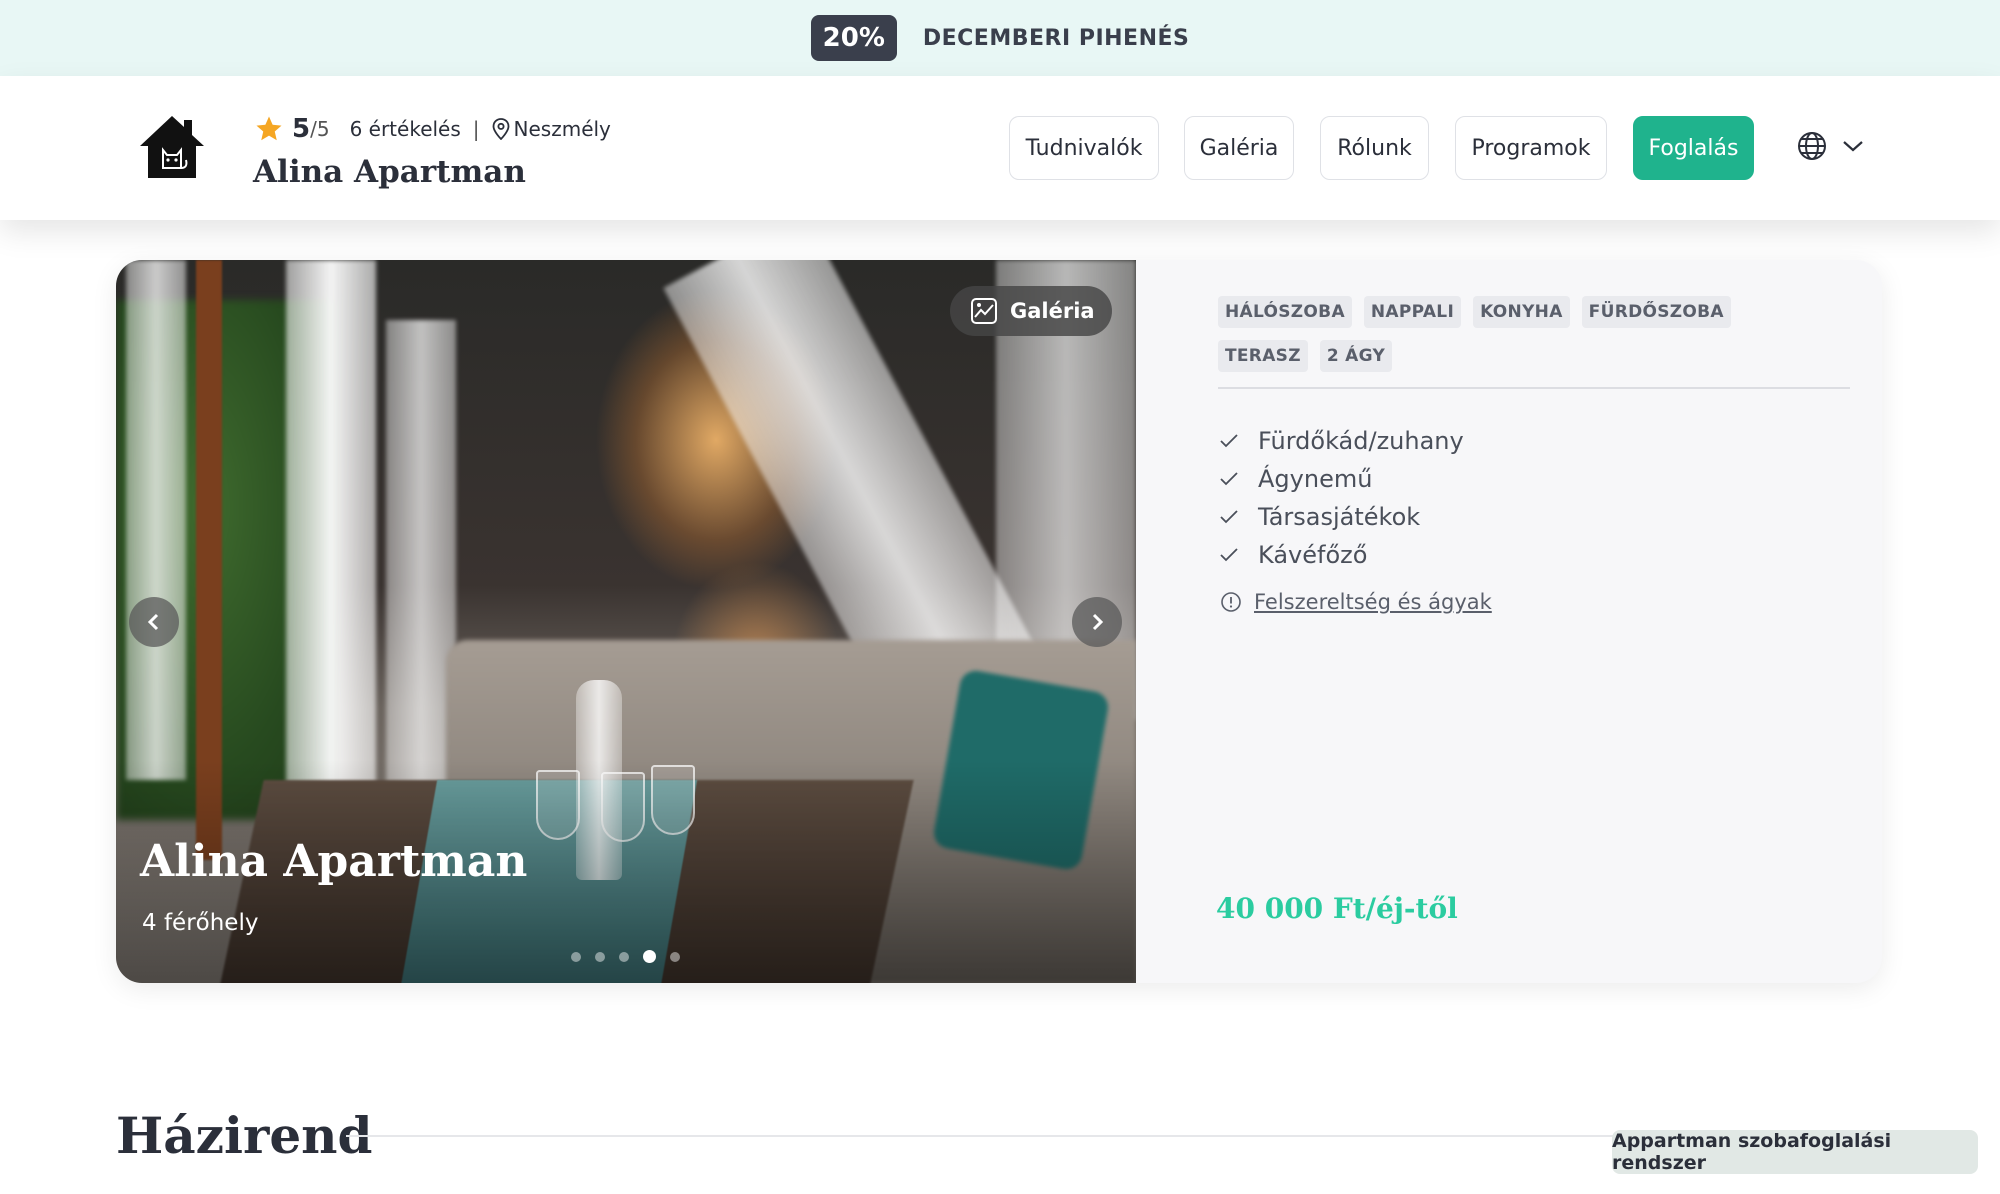 This screenshot has width=2000, height=1194. I want to click on location-label: Neszmély, so click(562, 129).